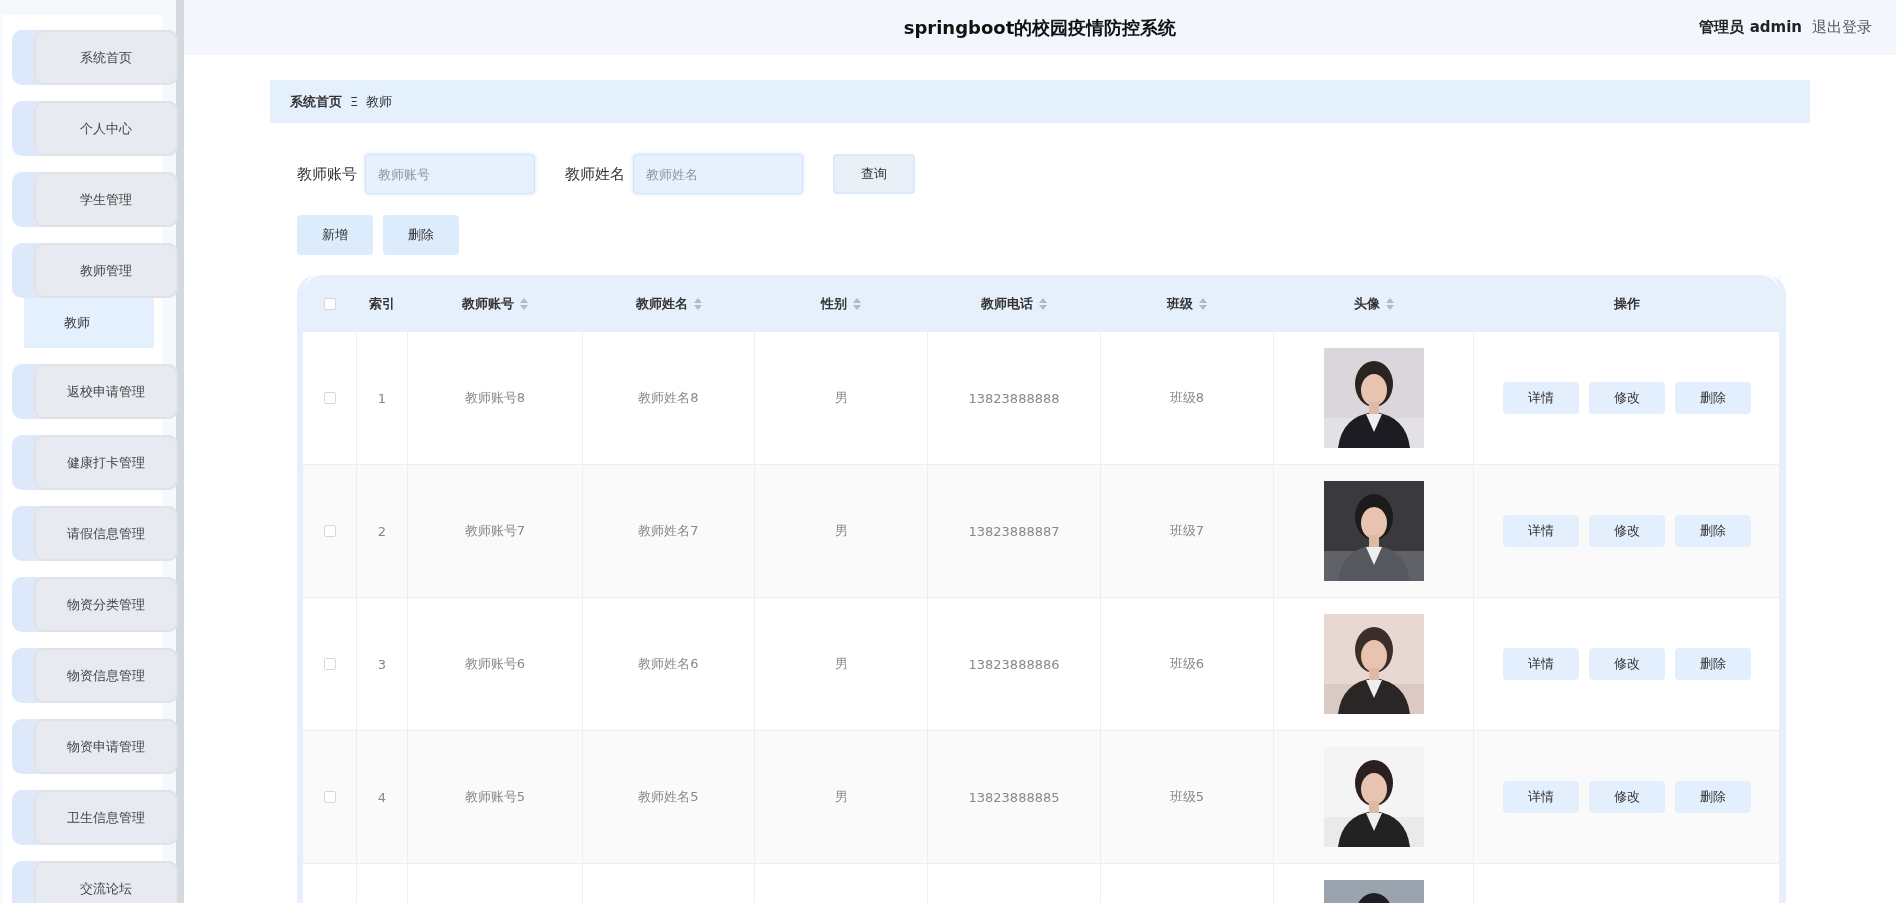 Image resolution: width=1896 pixels, height=903 pixels. I want to click on sidebar-item: 健康打卡管理, so click(106, 462).